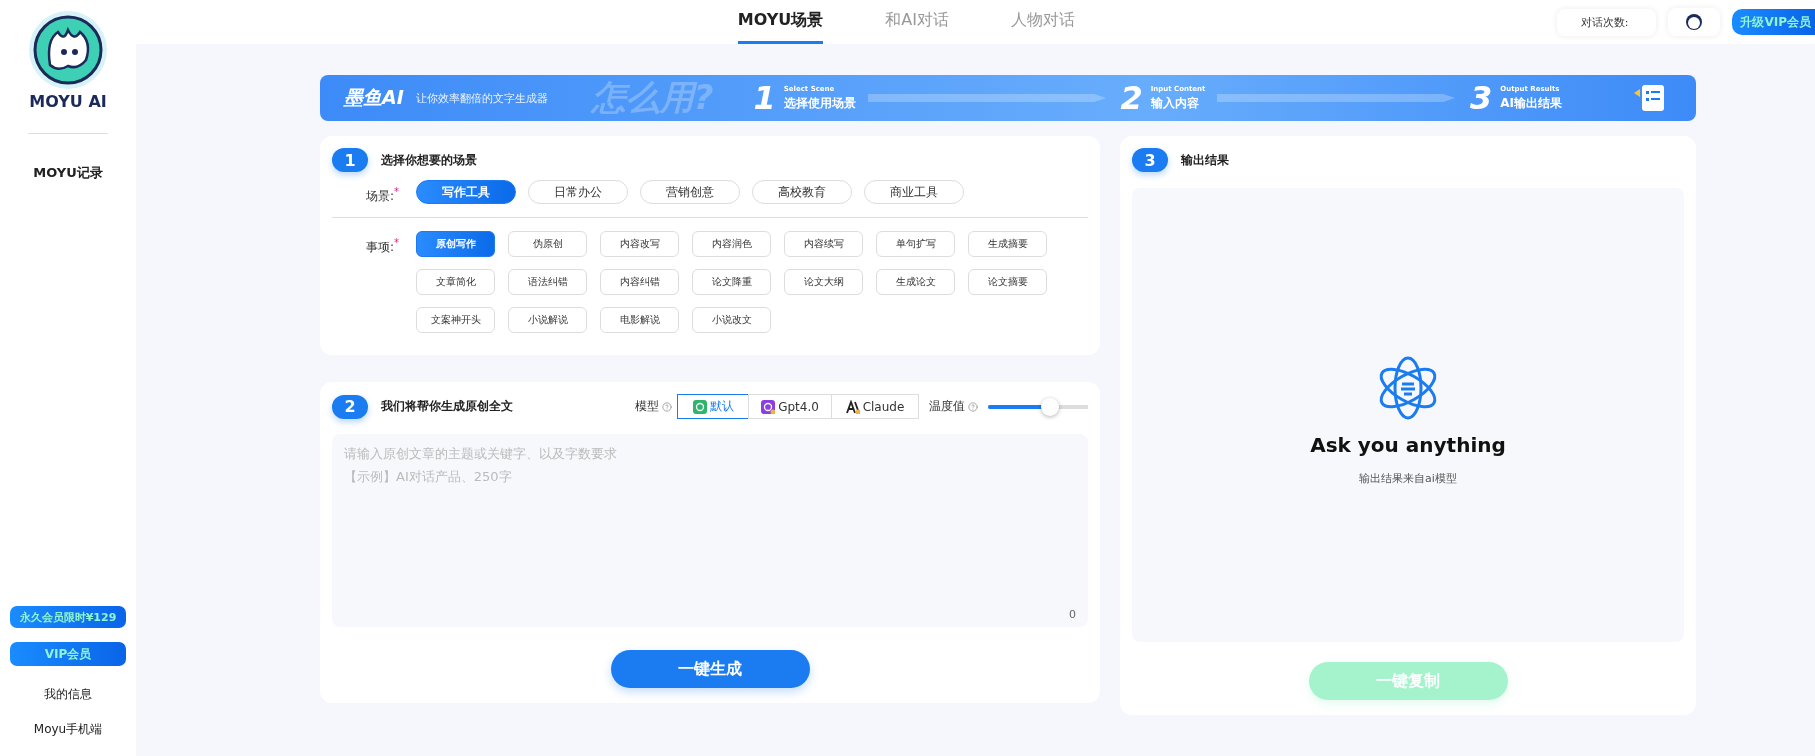  I want to click on step-badge: 1, so click(350, 160).